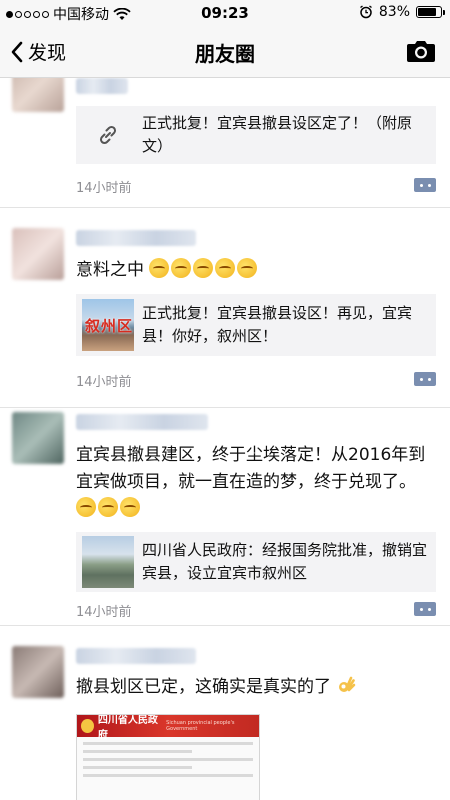 This screenshot has width=450, height=800. Describe the element at coordinates (285, 561) in the screenshot. I see `link-title: 四川省人民政府：经报国务院批准，撤销宜宾县，设立宜宾市叙州区` at that location.